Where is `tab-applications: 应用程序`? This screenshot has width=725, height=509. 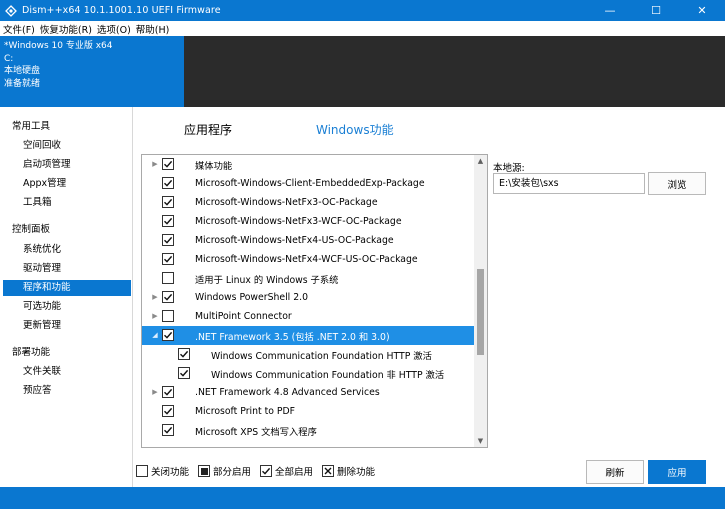 tab-applications: 应用程序 is located at coordinates (208, 129).